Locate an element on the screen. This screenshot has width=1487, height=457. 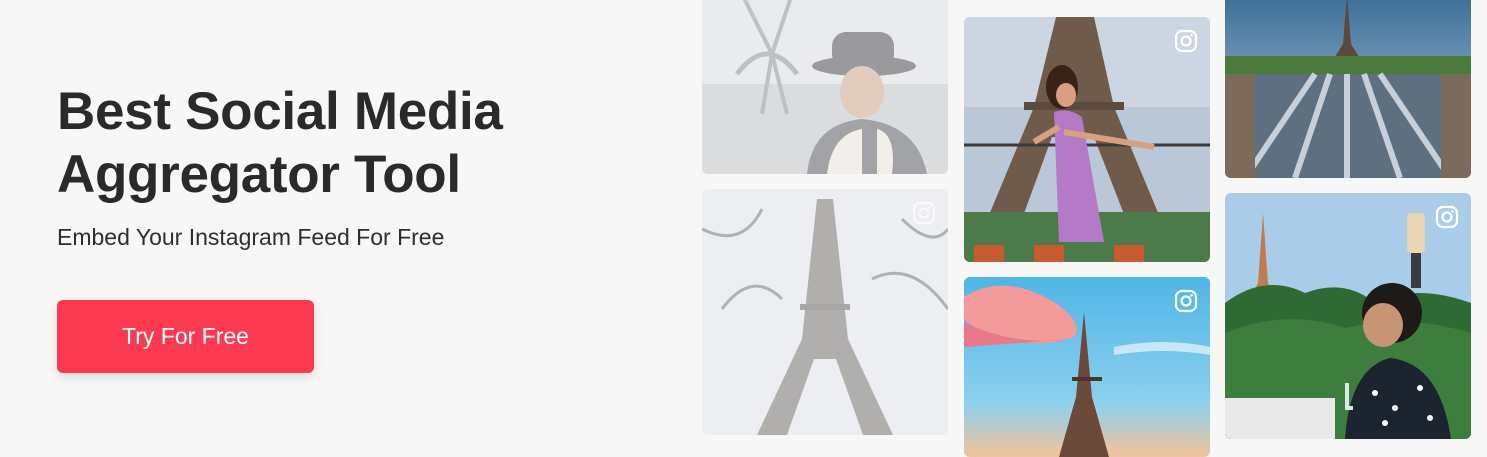
feed-photo-man-greenery is located at coordinates (1348, 316).